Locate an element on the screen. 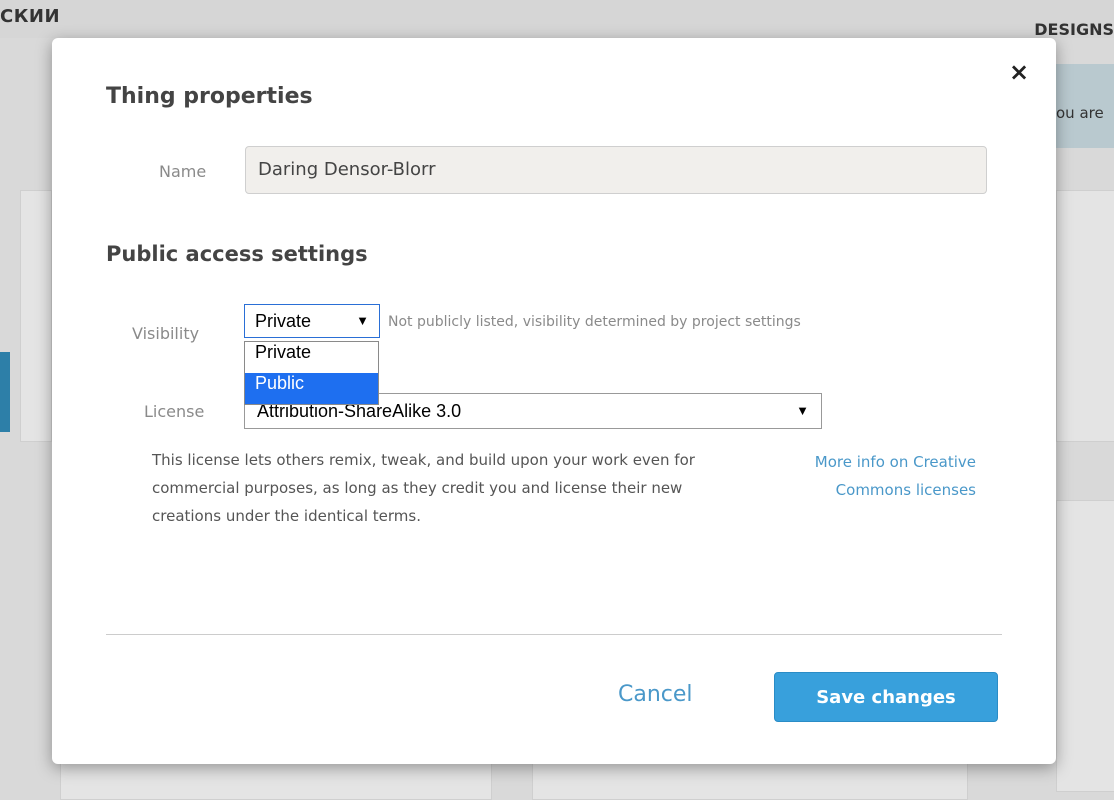 Image resolution: width=1114 pixels, height=800 pixels. link-line-1: More info on Creative is located at coordinates (895, 462).